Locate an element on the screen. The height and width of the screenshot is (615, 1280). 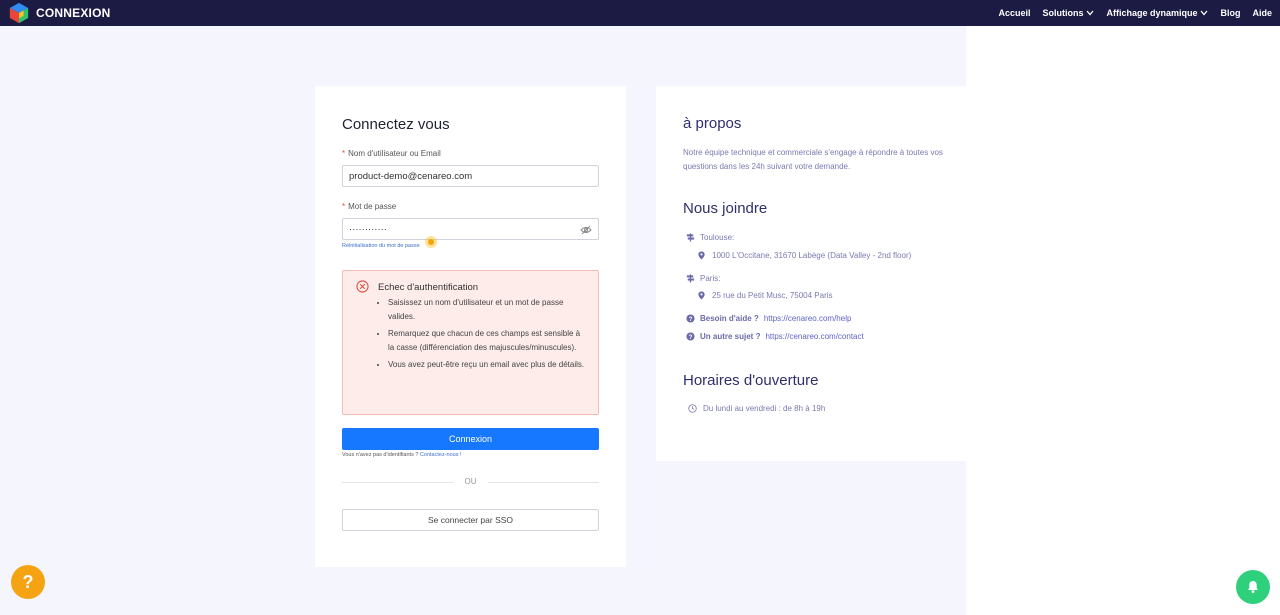
cube-logo-icon is located at coordinates (19, 13).